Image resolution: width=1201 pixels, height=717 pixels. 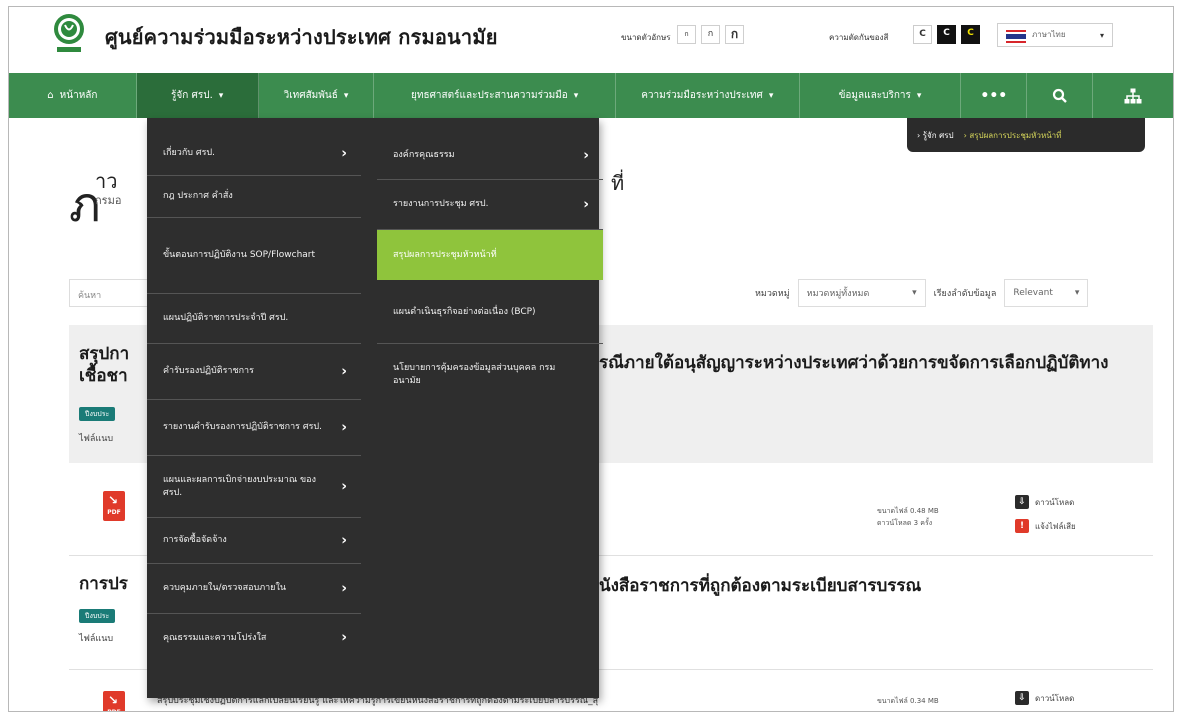 I want to click on menu-item-performance-agreement: คำรับรองปฏิบัติราชการ ›, so click(x=254, y=372).